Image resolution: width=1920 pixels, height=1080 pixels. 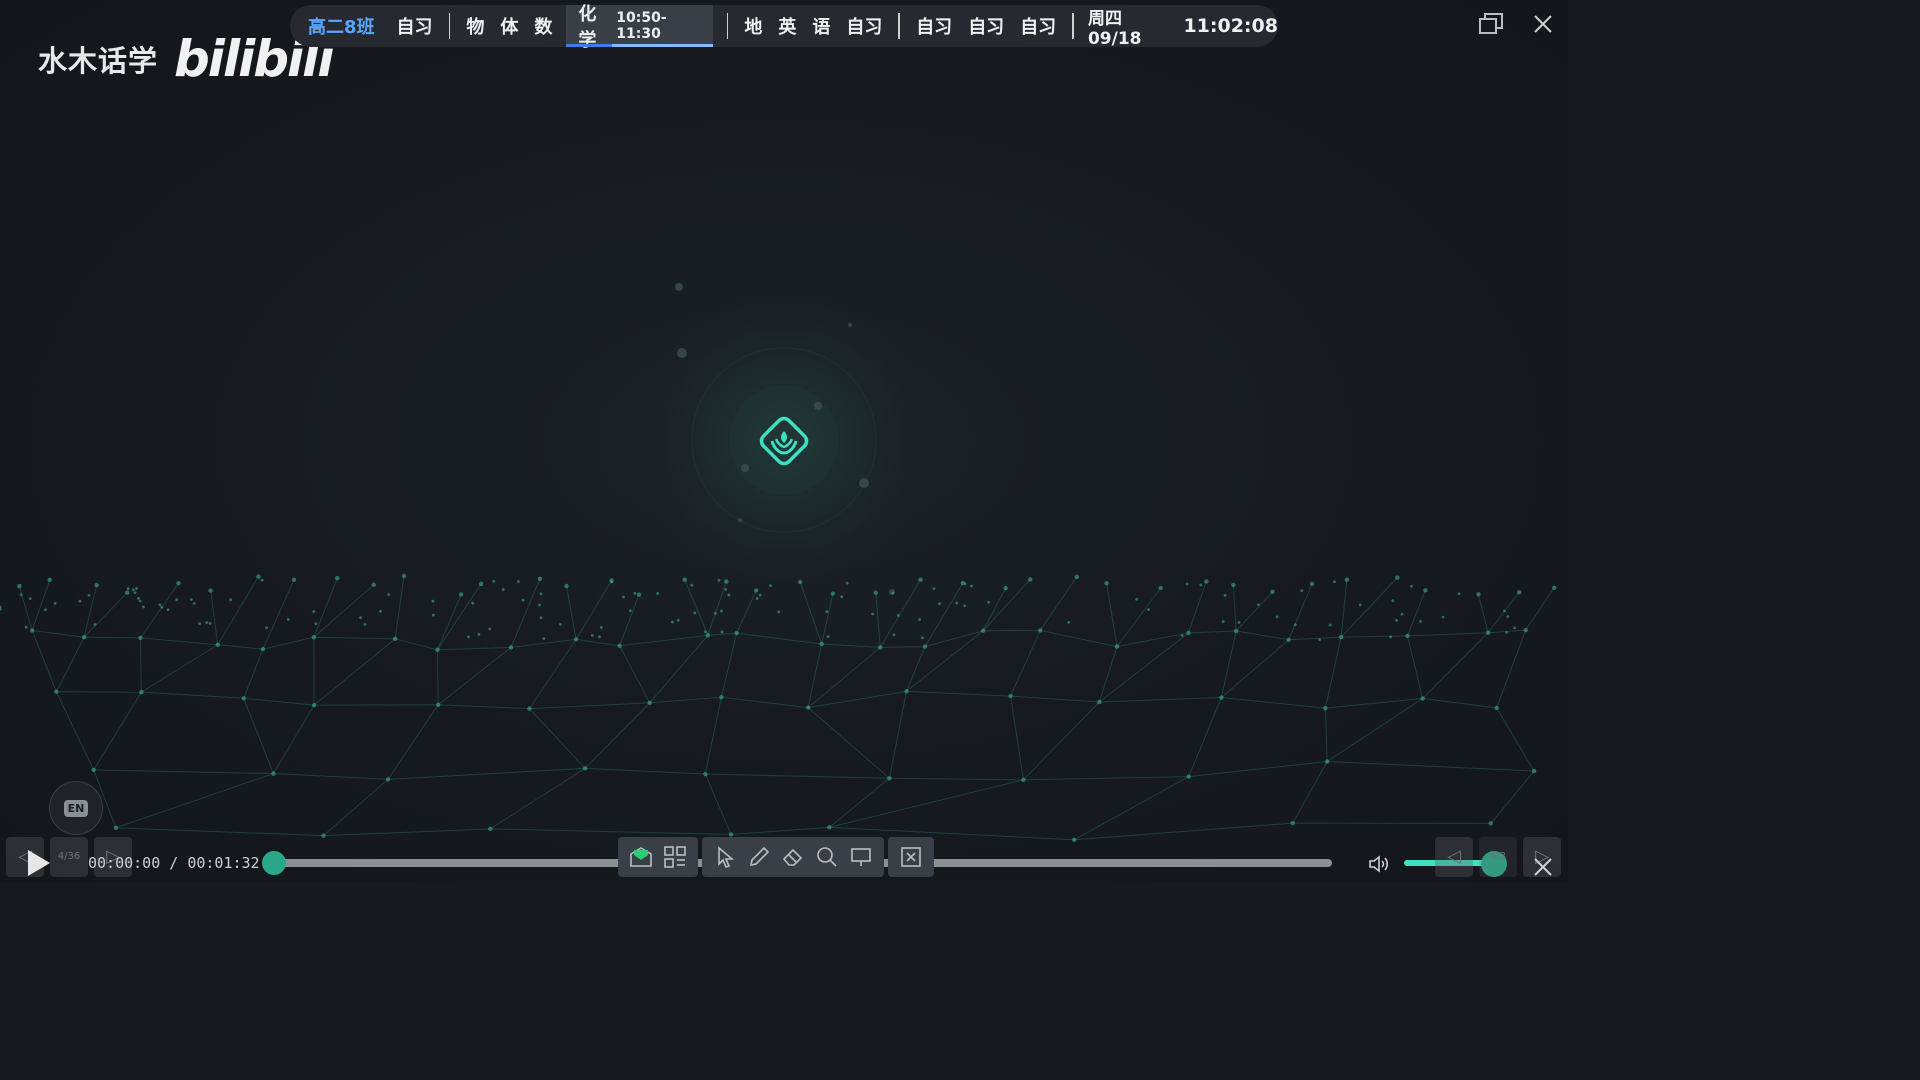 I want to click on presentation-tool-button, so click(x=861, y=857).